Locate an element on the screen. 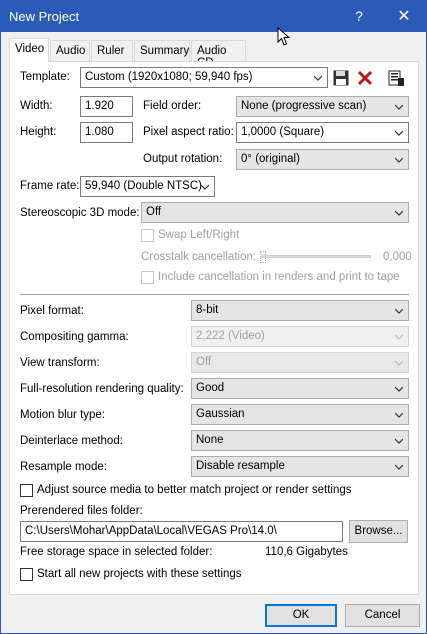  crosstalk-slider is located at coordinates (316, 256).